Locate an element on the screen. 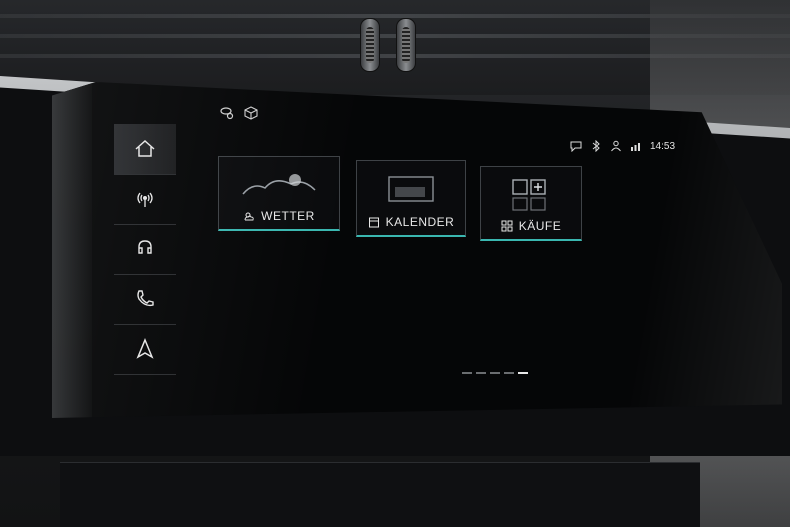 The height and width of the screenshot is (527, 790). sidebar-item-navigation is located at coordinates (145, 349).